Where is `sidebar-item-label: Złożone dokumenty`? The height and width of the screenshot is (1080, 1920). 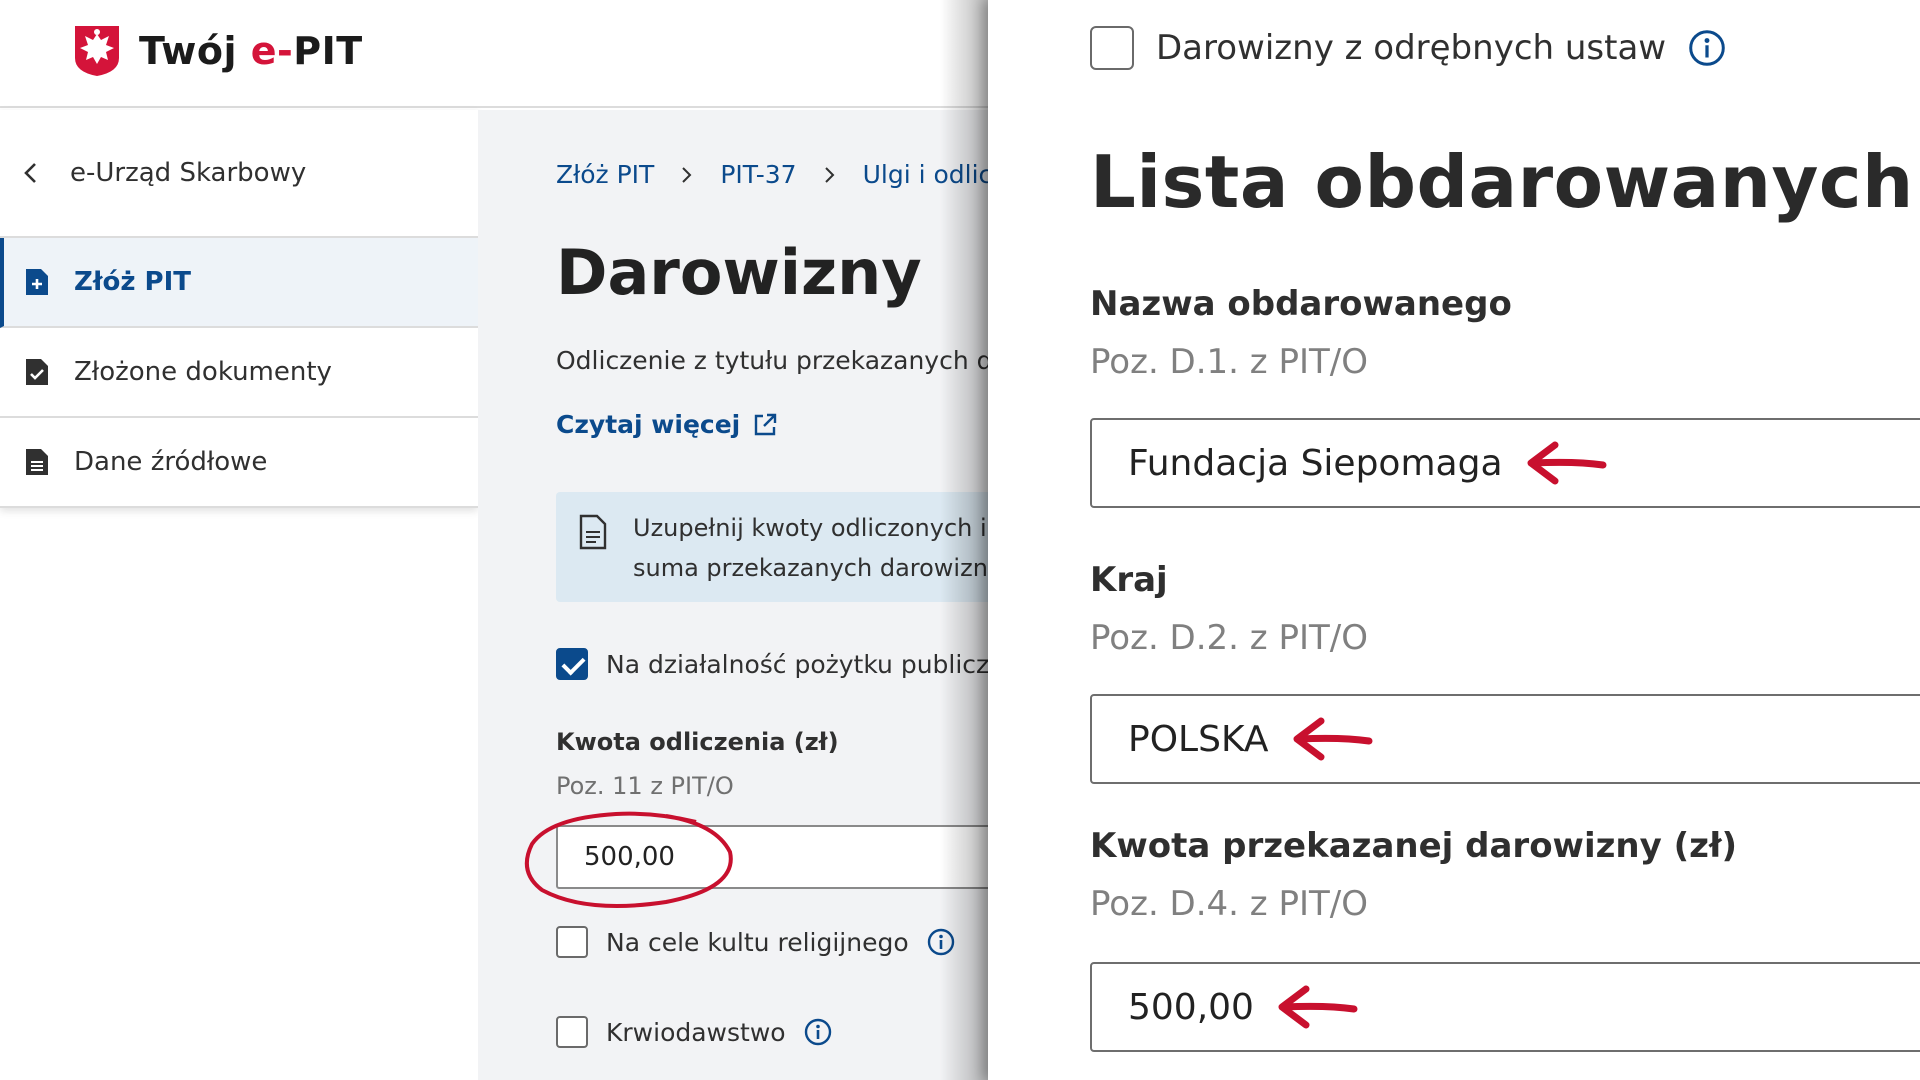 sidebar-item-label: Złożone dokumenty is located at coordinates (203, 372).